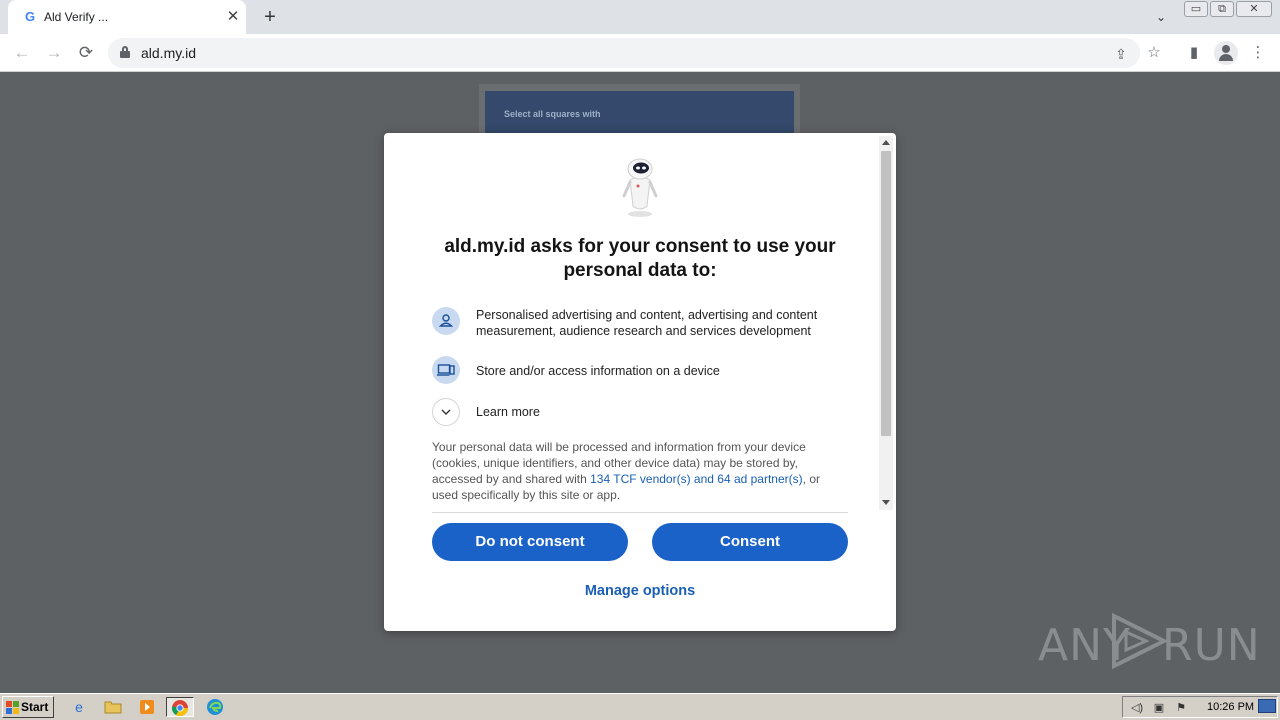  What do you see at coordinates (125, 52) in the screenshot?
I see `lock-icon` at bounding box center [125, 52].